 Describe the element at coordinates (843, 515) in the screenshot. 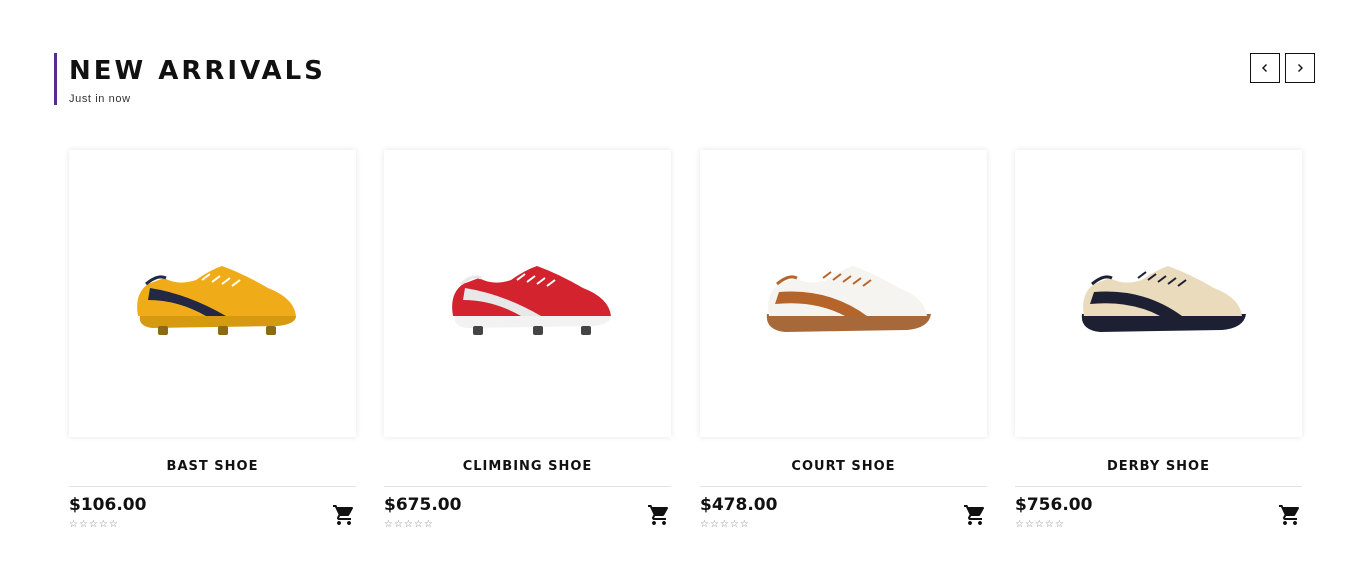

I see `product-footer: $478.00 ☆☆☆☆☆` at that location.